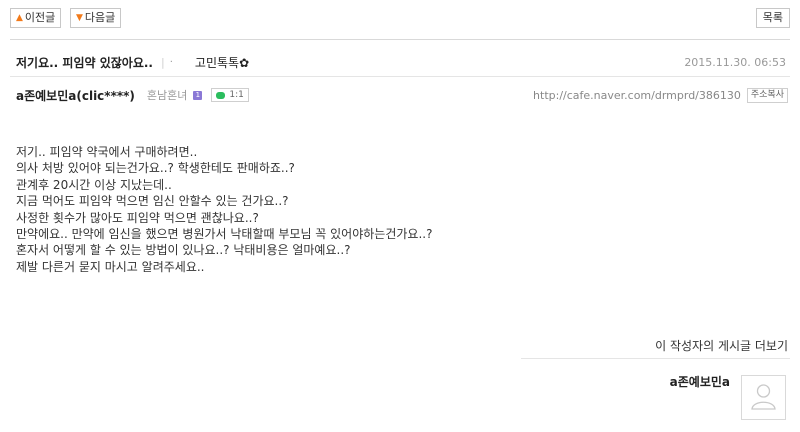 This screenshot has width=800, height=432. I want to click on chat-bubble-icon, so click(221, 95).